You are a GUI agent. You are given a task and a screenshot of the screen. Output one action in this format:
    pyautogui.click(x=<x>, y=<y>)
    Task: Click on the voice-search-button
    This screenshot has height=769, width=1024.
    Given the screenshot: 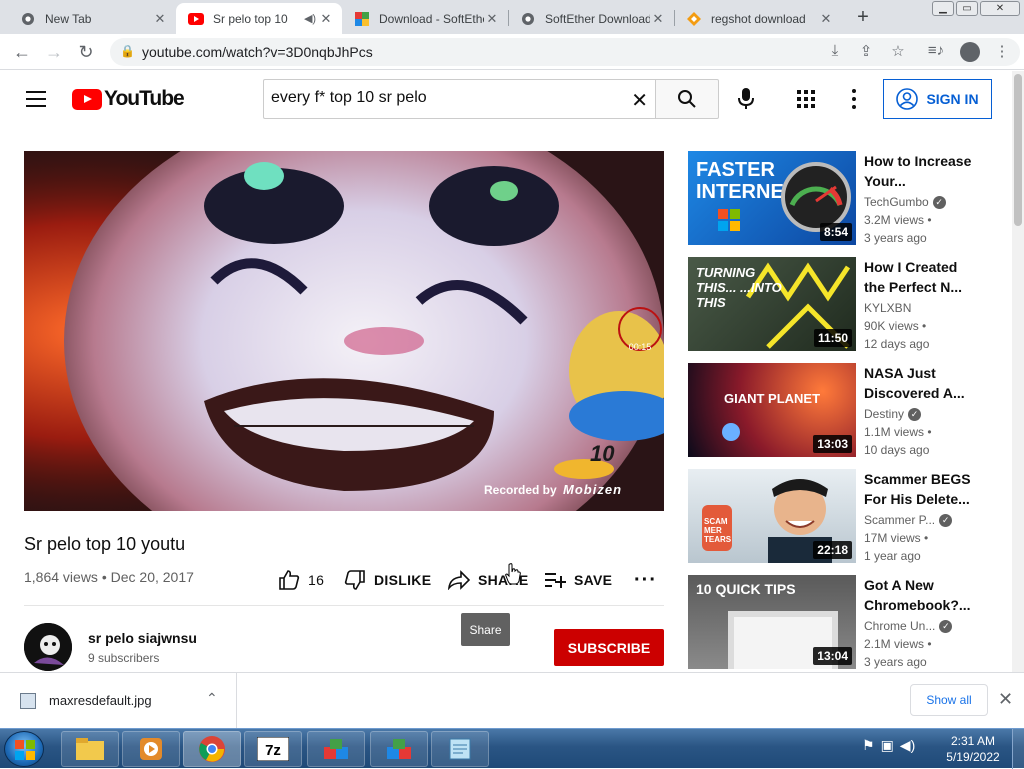 What is the action you would take?
    pyautogui.click(x=746, y=99)
    